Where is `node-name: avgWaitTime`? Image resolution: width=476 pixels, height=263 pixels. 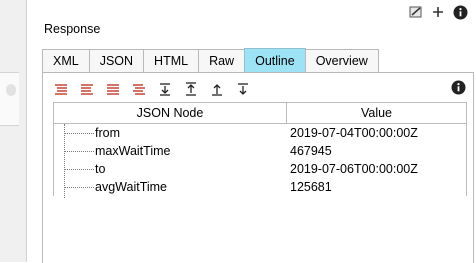 node-name: avgWaitTime is located at coordinates (131, 187).